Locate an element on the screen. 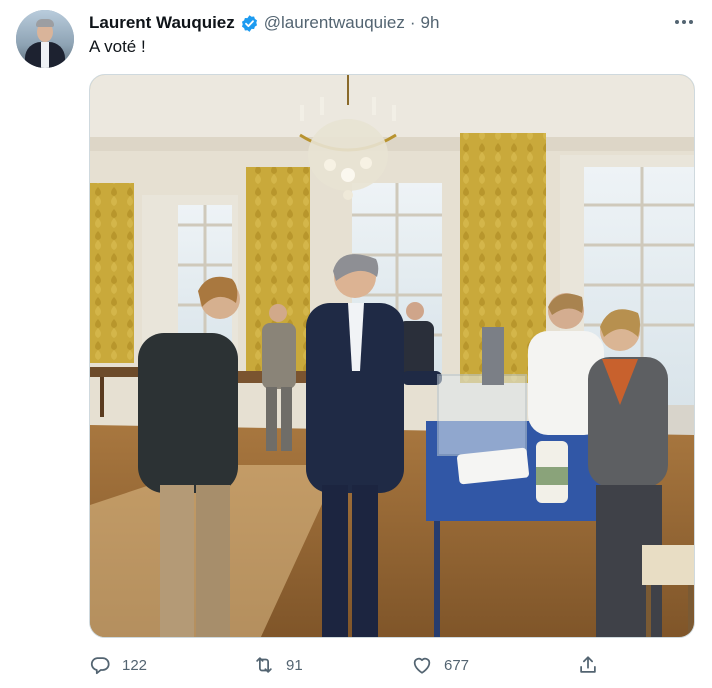 The image size is (712, 688). more-dots-icon is located at coordinates (677, 22).